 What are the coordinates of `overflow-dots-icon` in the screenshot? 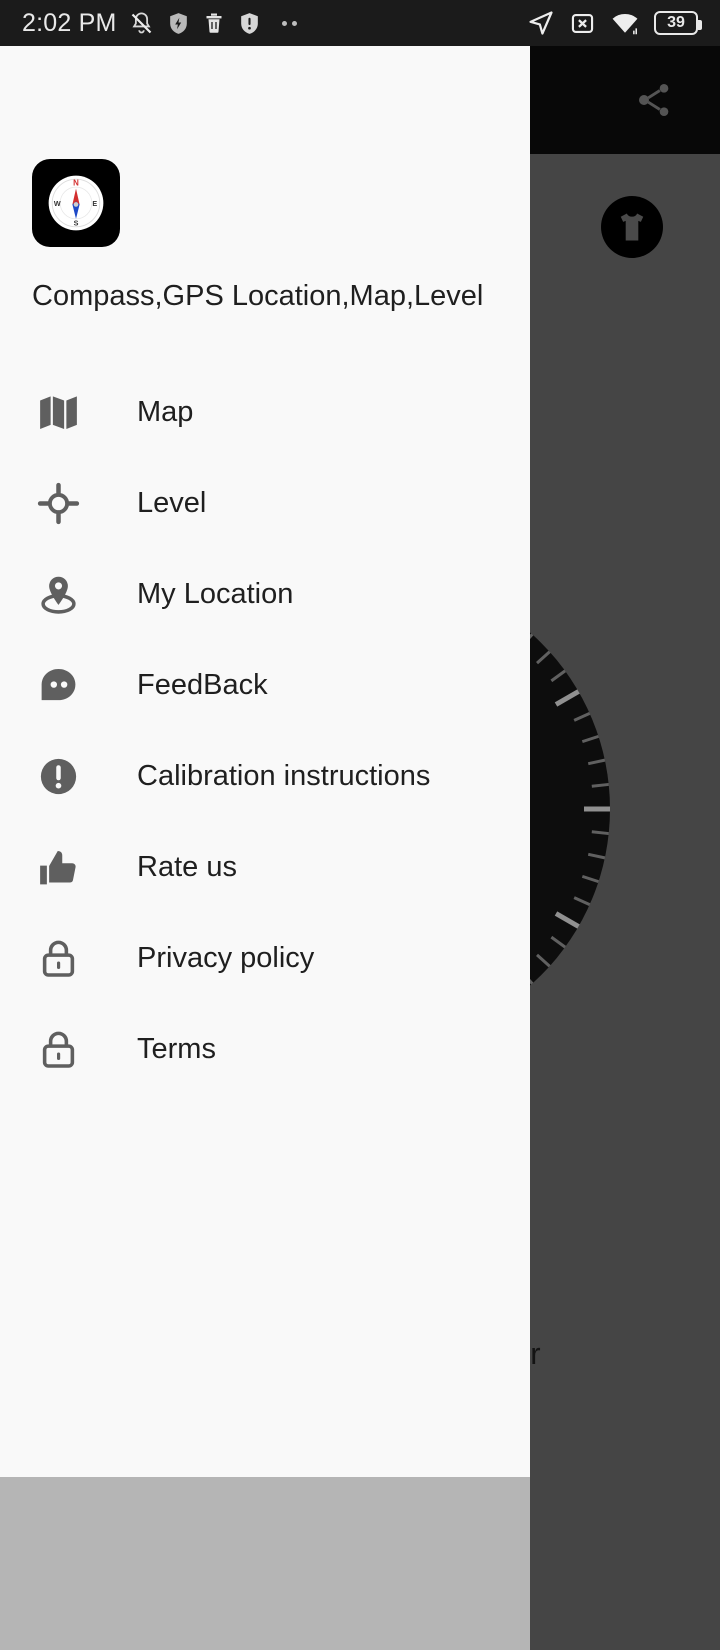 It's located at (289, 23).